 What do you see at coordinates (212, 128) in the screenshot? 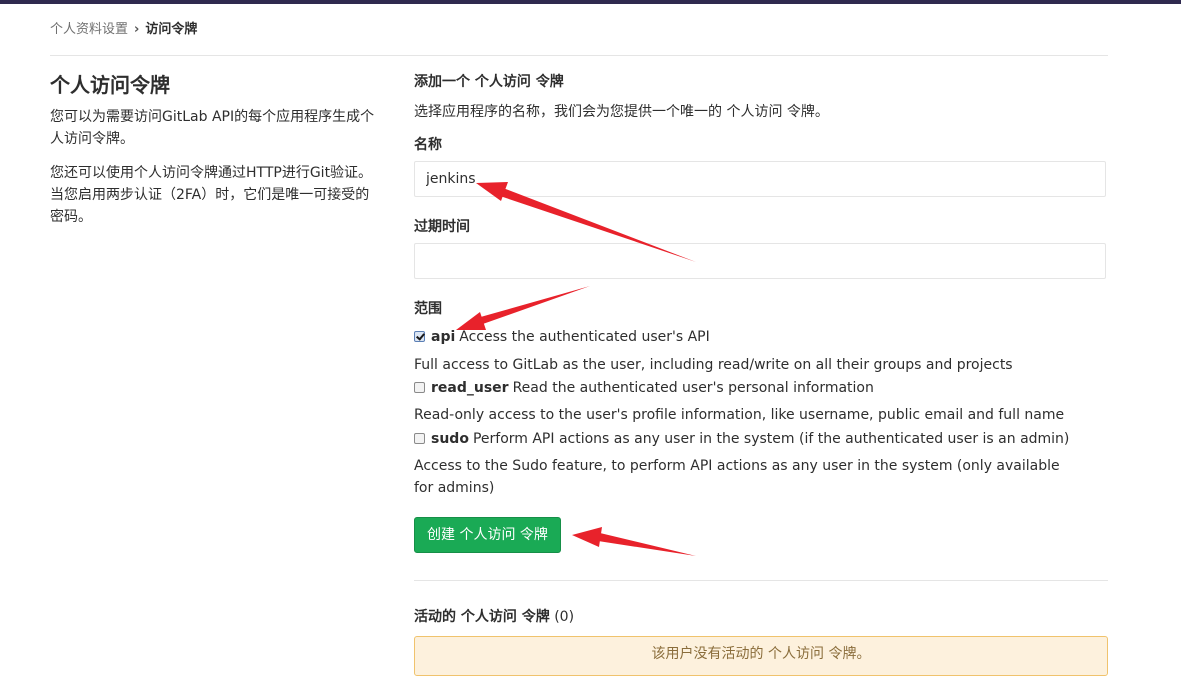
I see `sidebar-description-1: 您可以为需要访问GitLab API的每个应用程序生成个人访问令牌。` at bounding box center [212, 128].